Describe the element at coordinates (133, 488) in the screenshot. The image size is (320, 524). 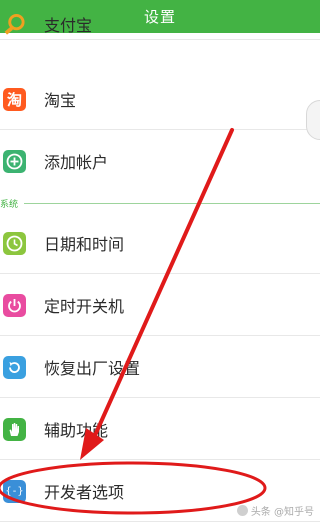
I see `annotation-ellipse` at that location.